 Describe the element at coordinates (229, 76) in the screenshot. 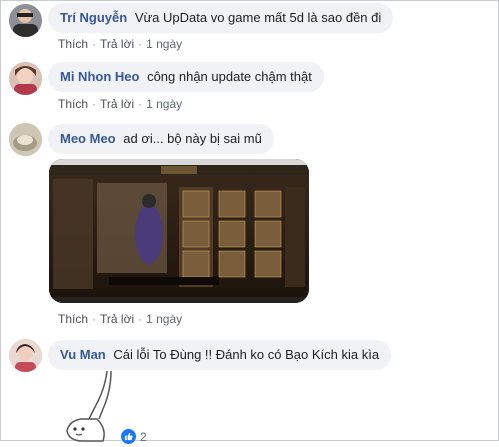

I see `comment-text: công nhận update chậm thật` at that location.